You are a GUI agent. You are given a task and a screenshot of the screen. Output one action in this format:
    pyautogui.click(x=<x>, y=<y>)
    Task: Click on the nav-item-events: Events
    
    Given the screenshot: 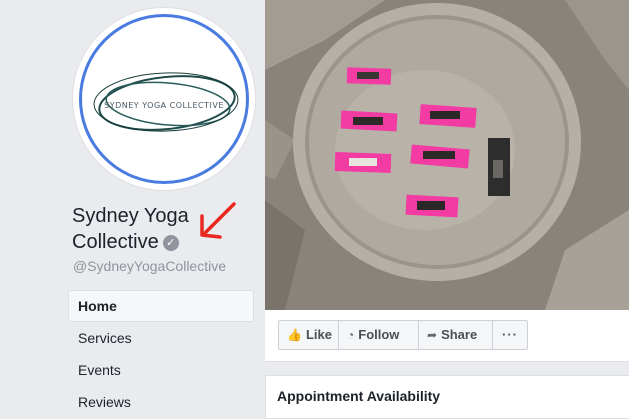 What is the action you would take?
    pyautogui.click(x=161, y=370)
    